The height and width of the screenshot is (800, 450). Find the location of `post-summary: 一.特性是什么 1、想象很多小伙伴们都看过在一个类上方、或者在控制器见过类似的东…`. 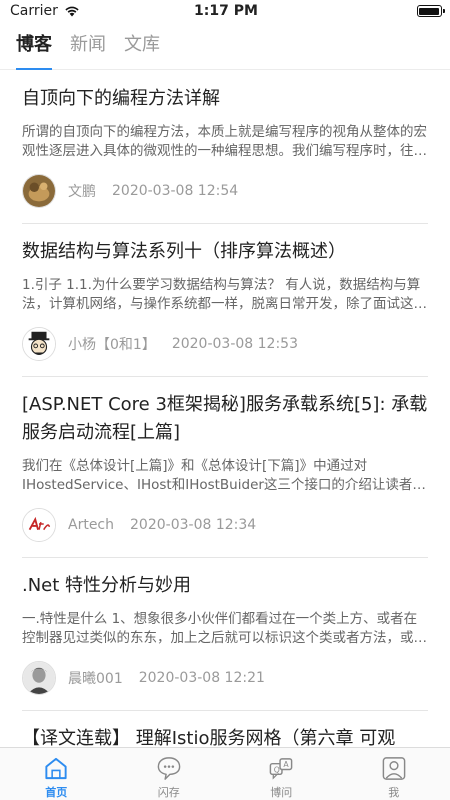

post-summary: 一.特性是什么 1、想象很多小伙伴们都看过在一个类上方、或者在控制器见过类似的东… is located at coordinates (220, 628).